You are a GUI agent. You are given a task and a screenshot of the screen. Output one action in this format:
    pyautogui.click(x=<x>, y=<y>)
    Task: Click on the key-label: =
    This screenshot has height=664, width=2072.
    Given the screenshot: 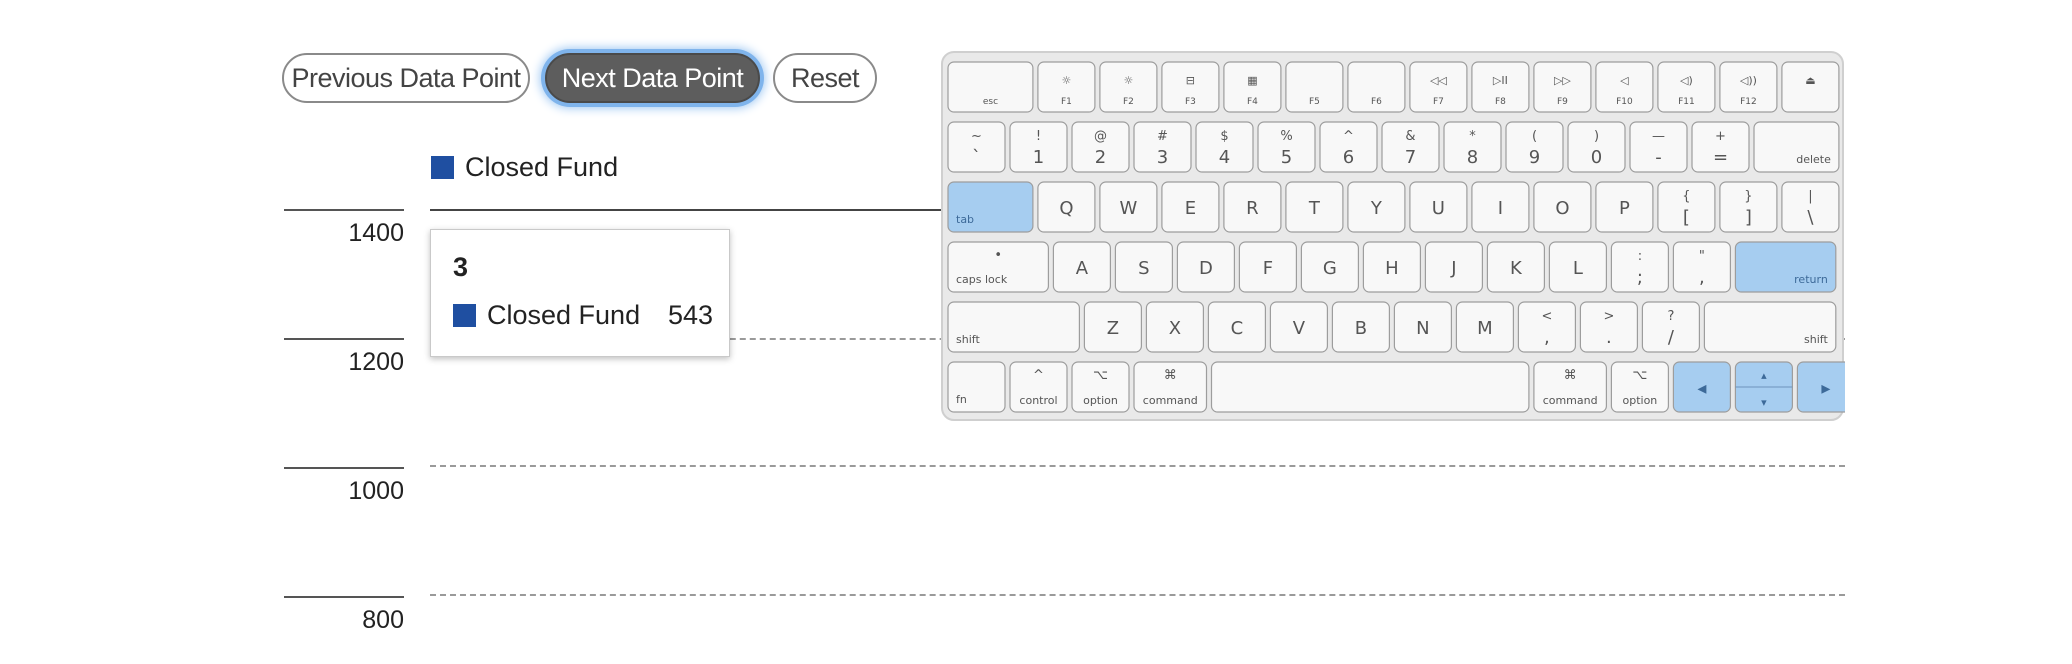 What is the action you would take?
    pyautogui.click(x=1720, y=157)
    